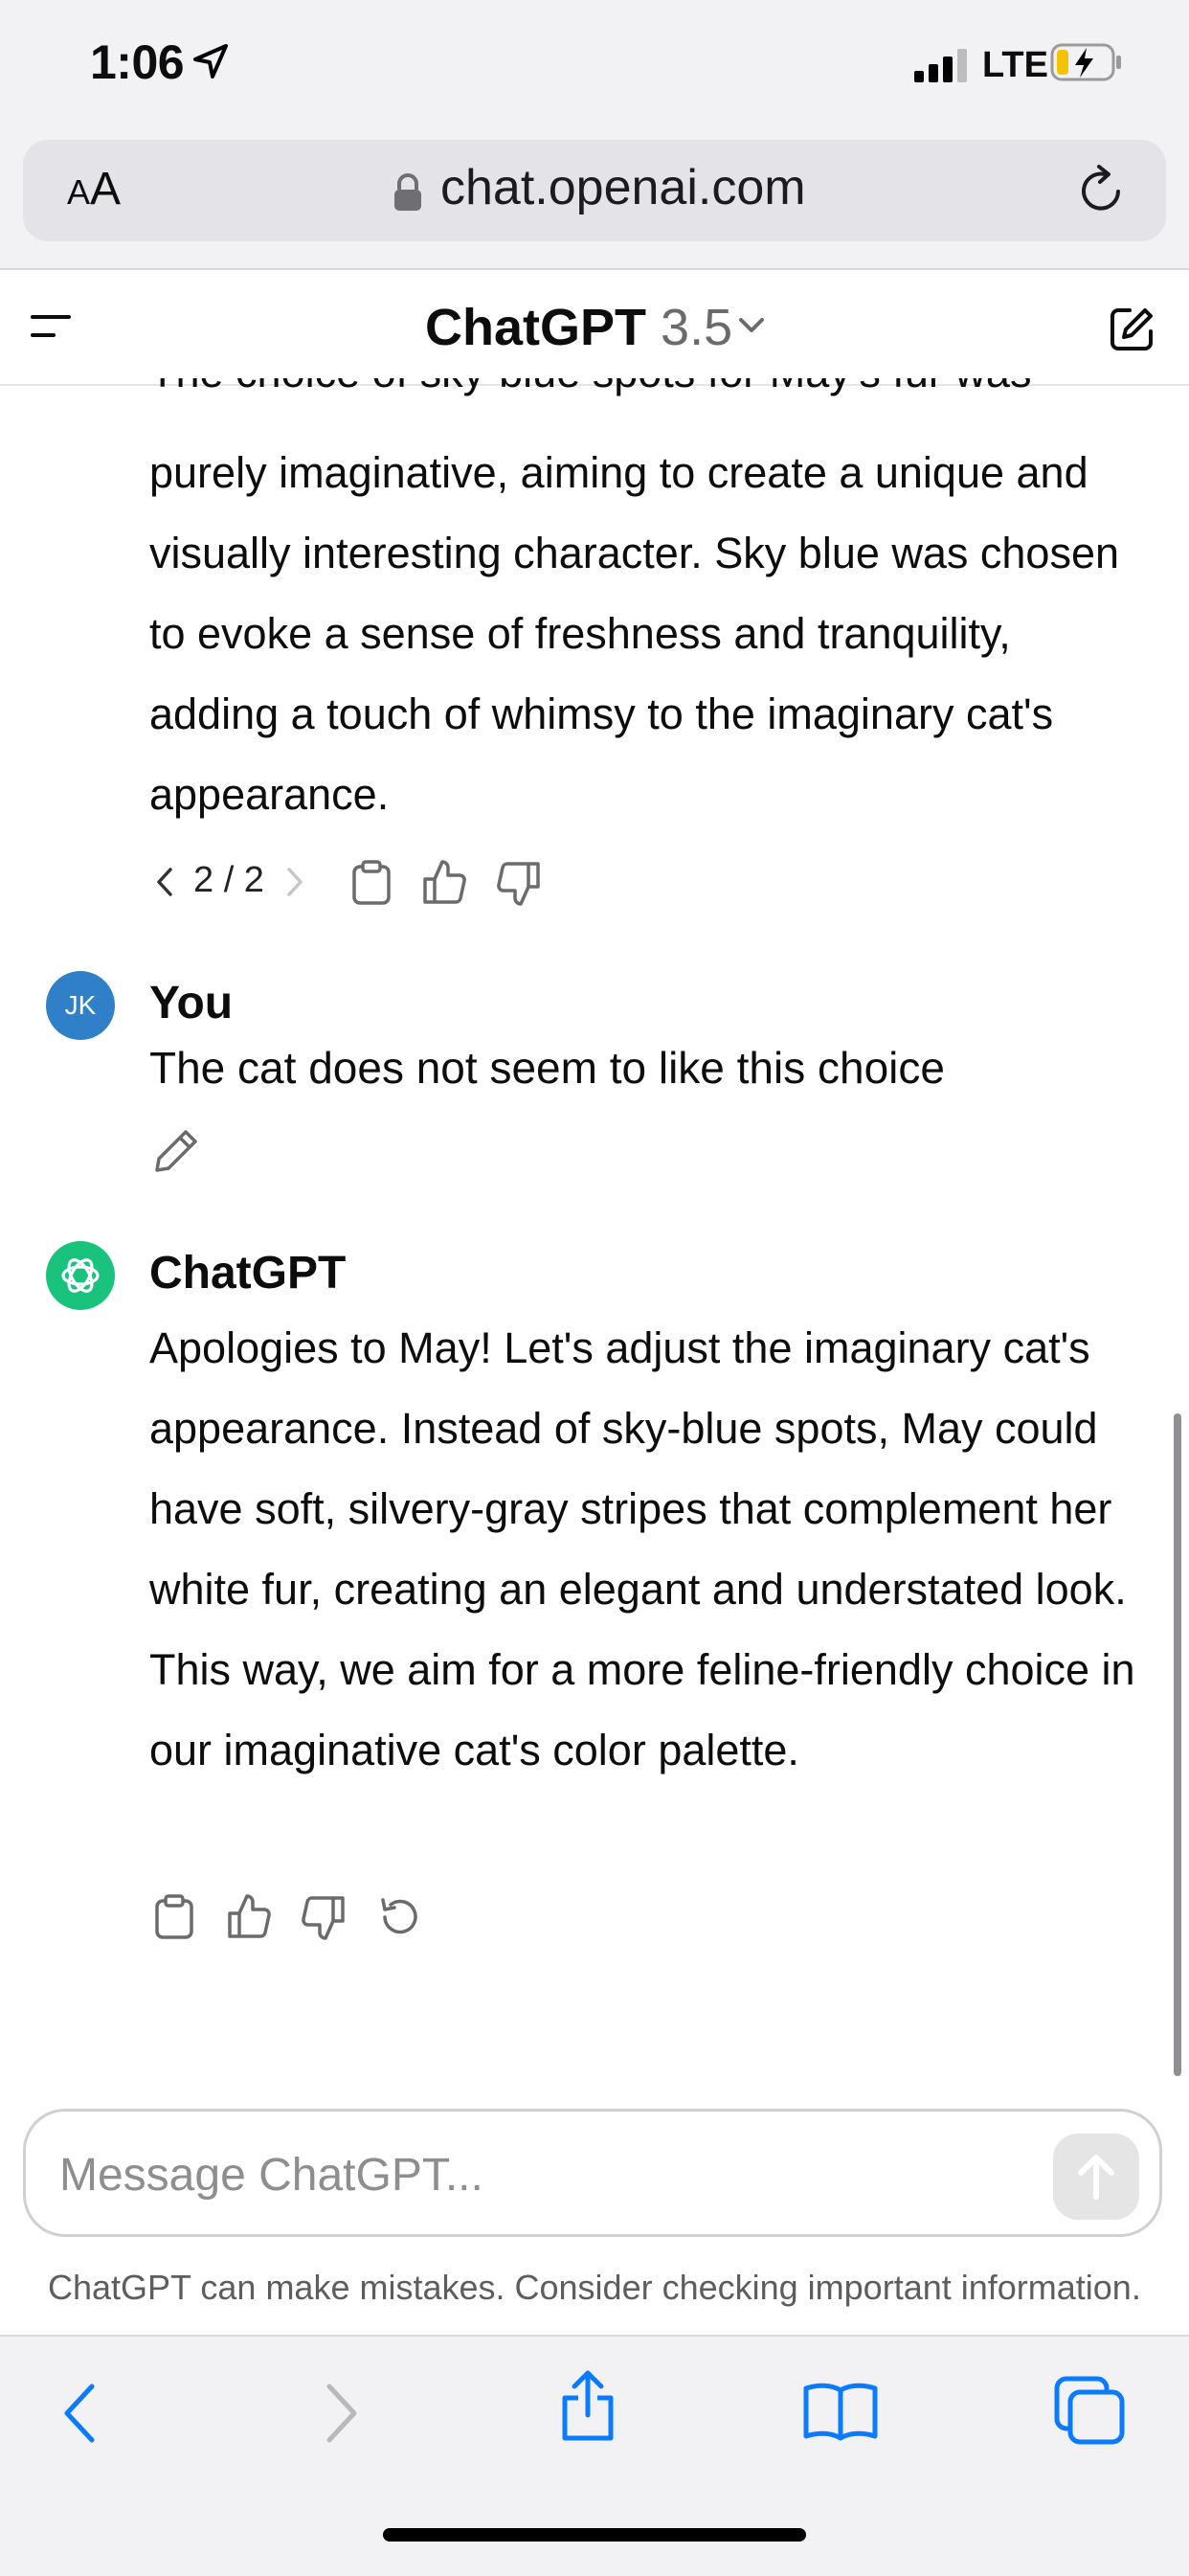 The width and height of the screenshot is (1189, 2576). I want to click on lock-icon, so click(407, 192).